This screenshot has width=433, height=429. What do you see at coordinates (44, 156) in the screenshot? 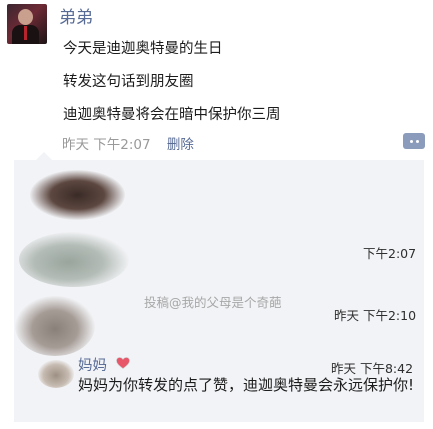
I see `panel-arrow` at bounding box center [44, 156].